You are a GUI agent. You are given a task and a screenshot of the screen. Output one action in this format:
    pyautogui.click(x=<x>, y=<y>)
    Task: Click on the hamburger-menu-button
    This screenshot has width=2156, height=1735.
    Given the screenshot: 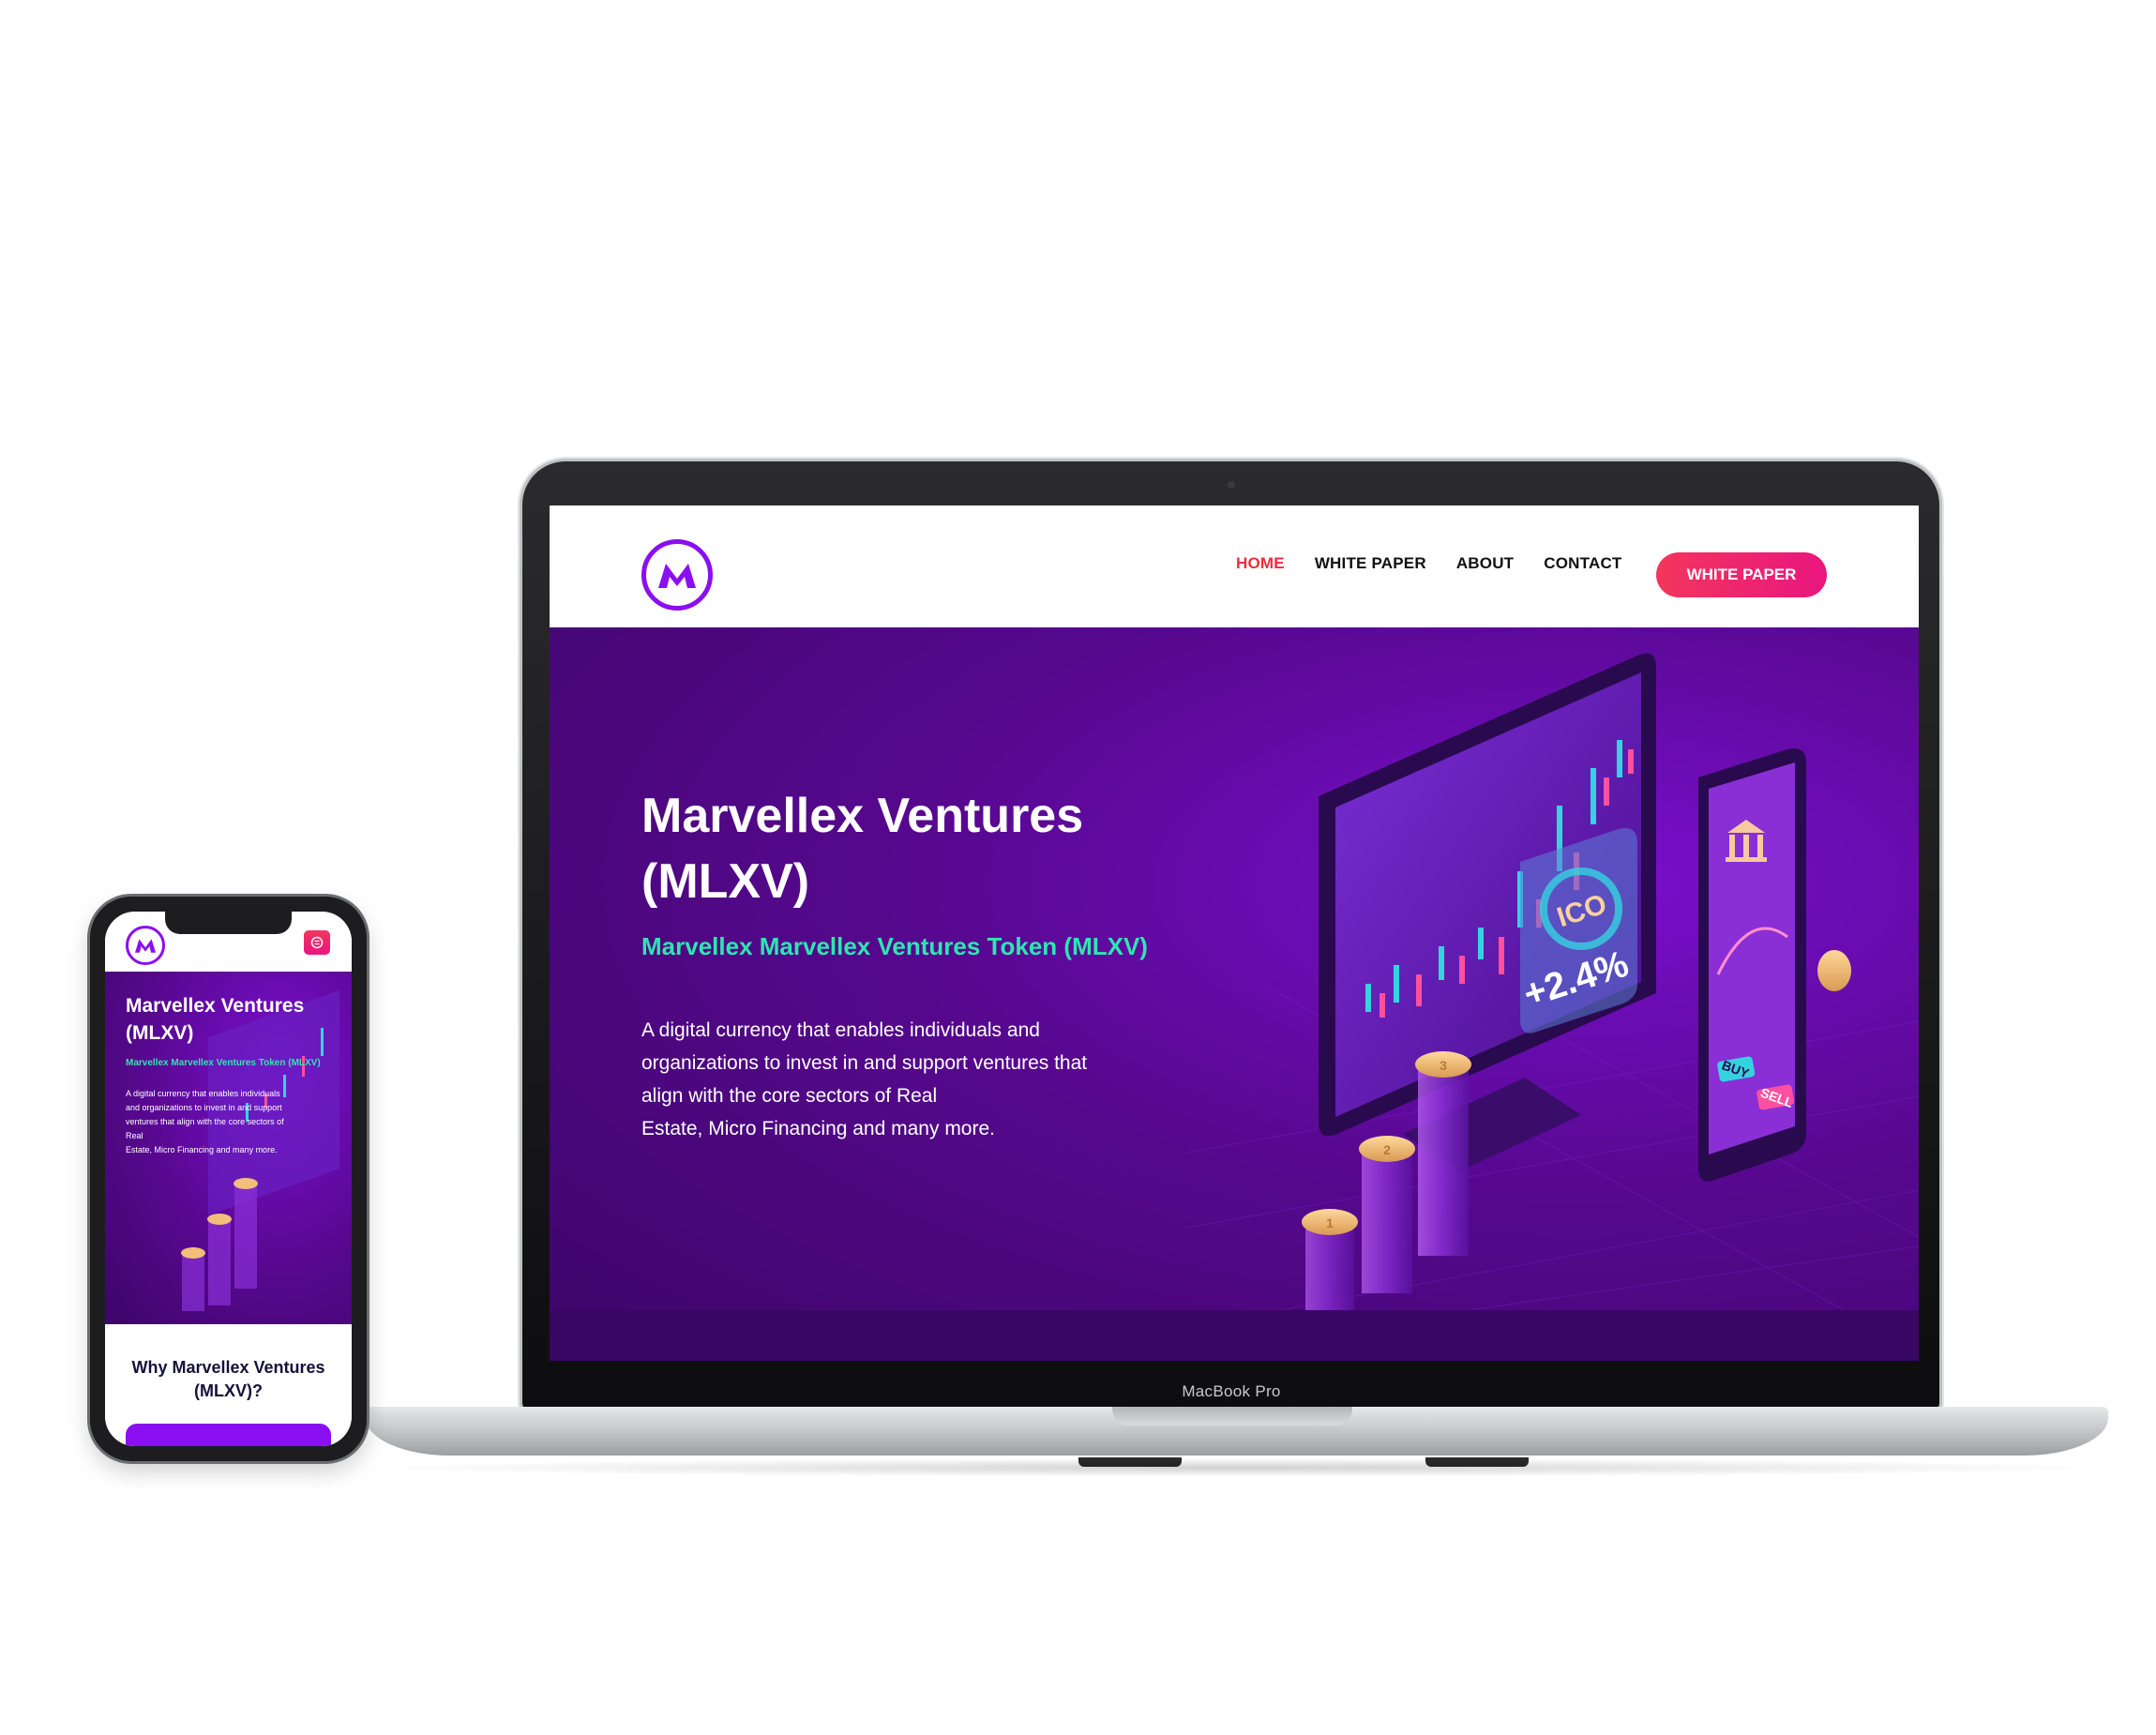 What is the action you would take?
    pyautogui.click(x=317, y=942)
    